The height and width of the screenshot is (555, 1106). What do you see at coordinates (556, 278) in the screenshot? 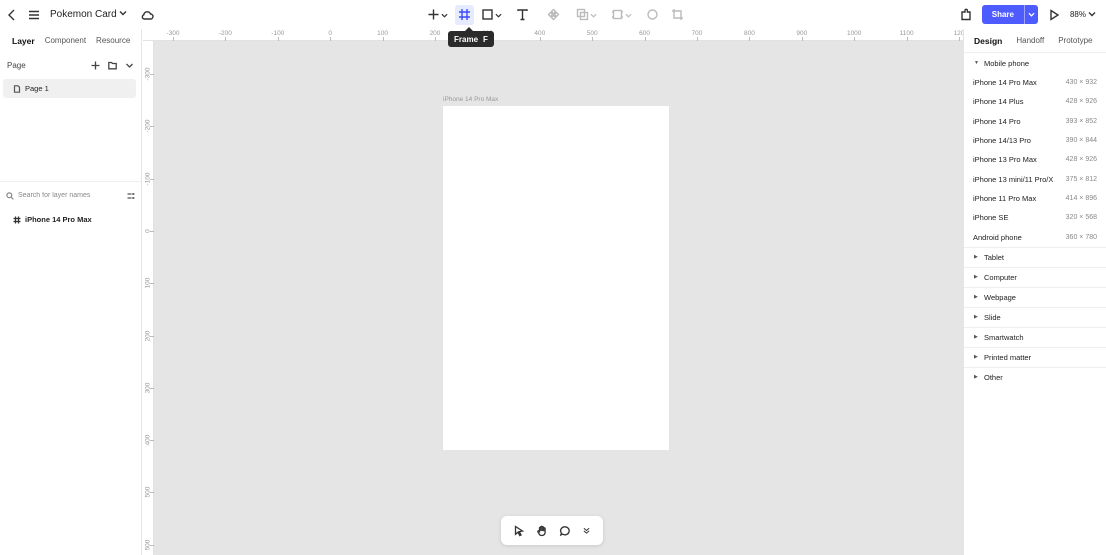
I see `artboard-frame` at bounding box center [556, 278].